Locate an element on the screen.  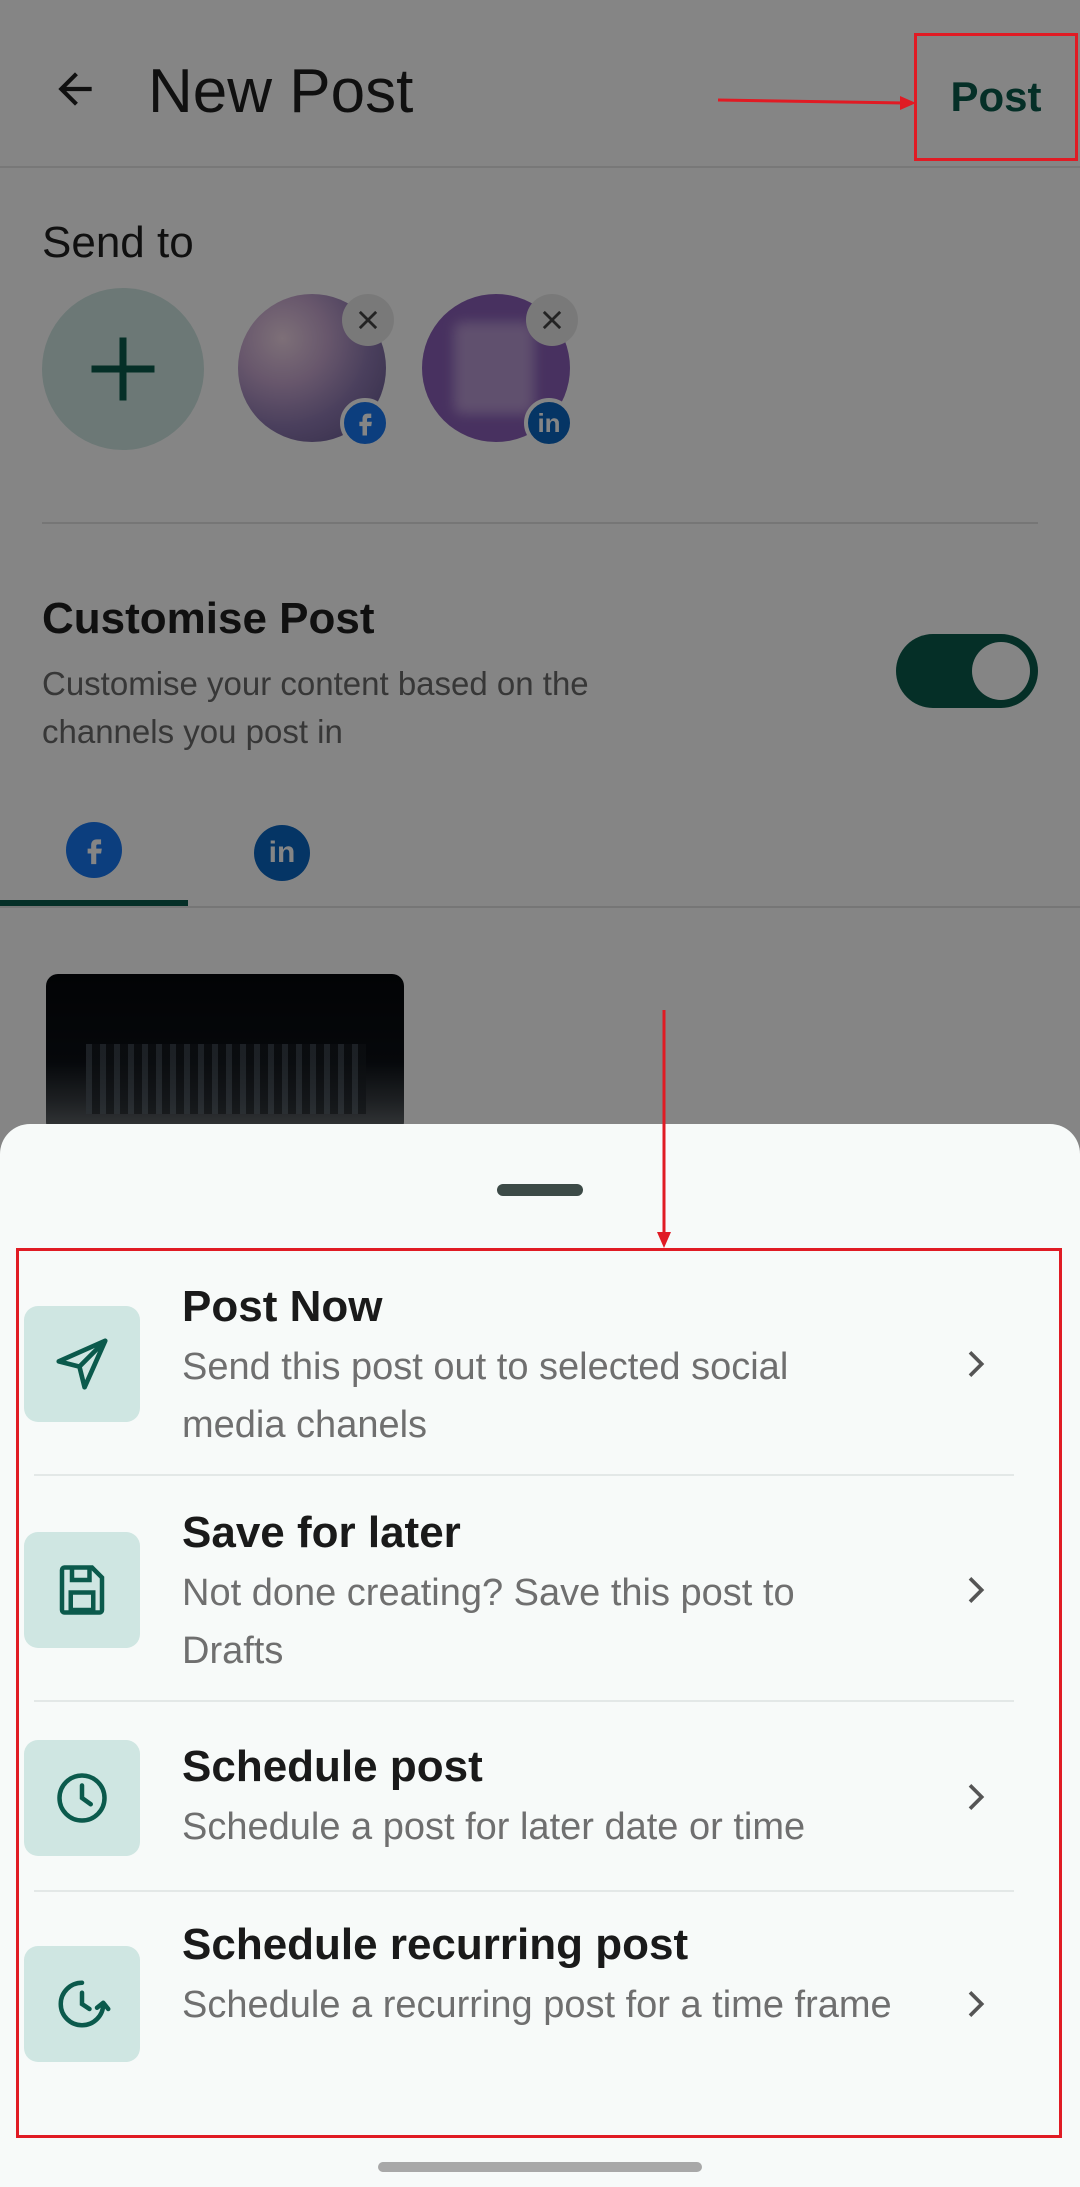
annotation-arrows is located at coordinates (786, 672).